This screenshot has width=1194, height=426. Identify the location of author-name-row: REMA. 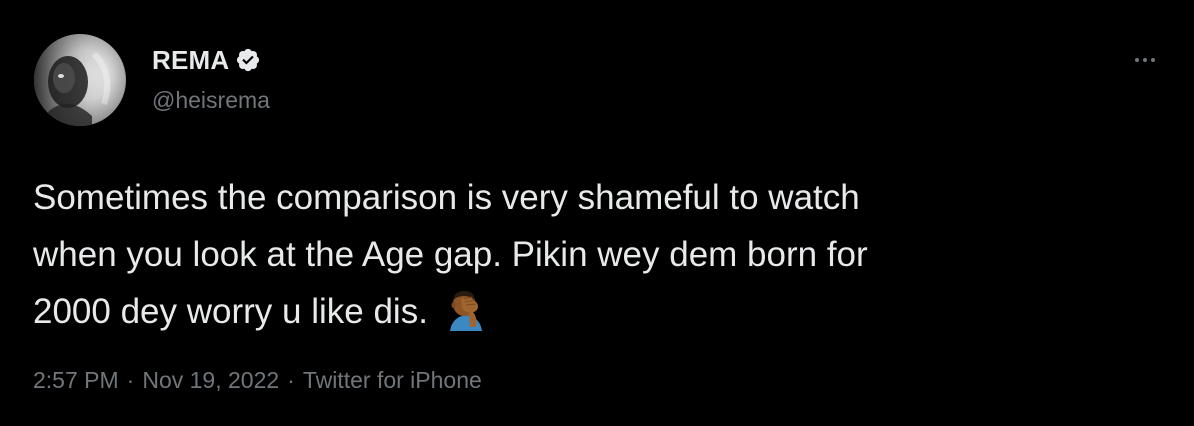
(206, 60).